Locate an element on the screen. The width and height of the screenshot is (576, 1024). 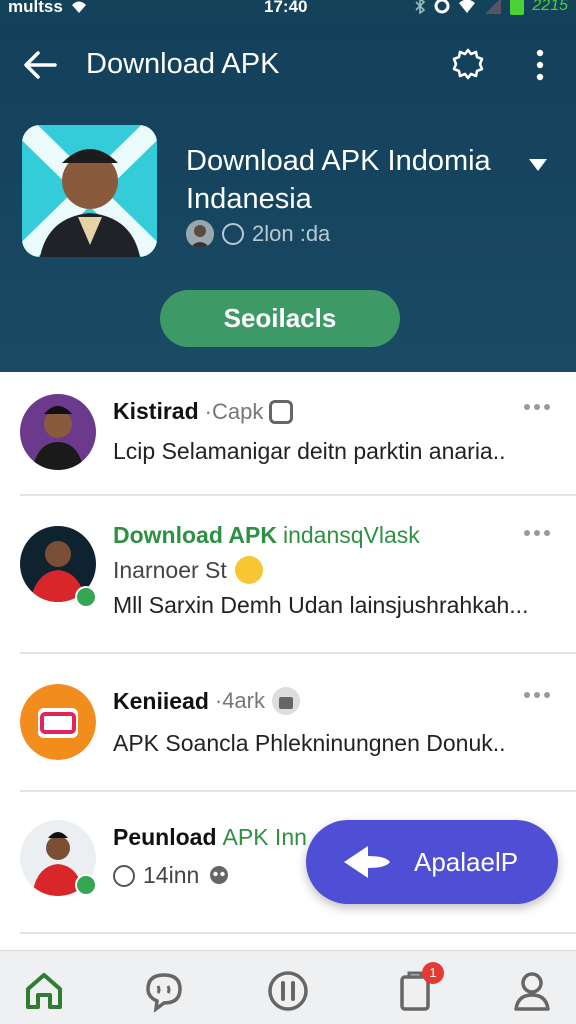
app-icon is located at coordinates (89, 191).